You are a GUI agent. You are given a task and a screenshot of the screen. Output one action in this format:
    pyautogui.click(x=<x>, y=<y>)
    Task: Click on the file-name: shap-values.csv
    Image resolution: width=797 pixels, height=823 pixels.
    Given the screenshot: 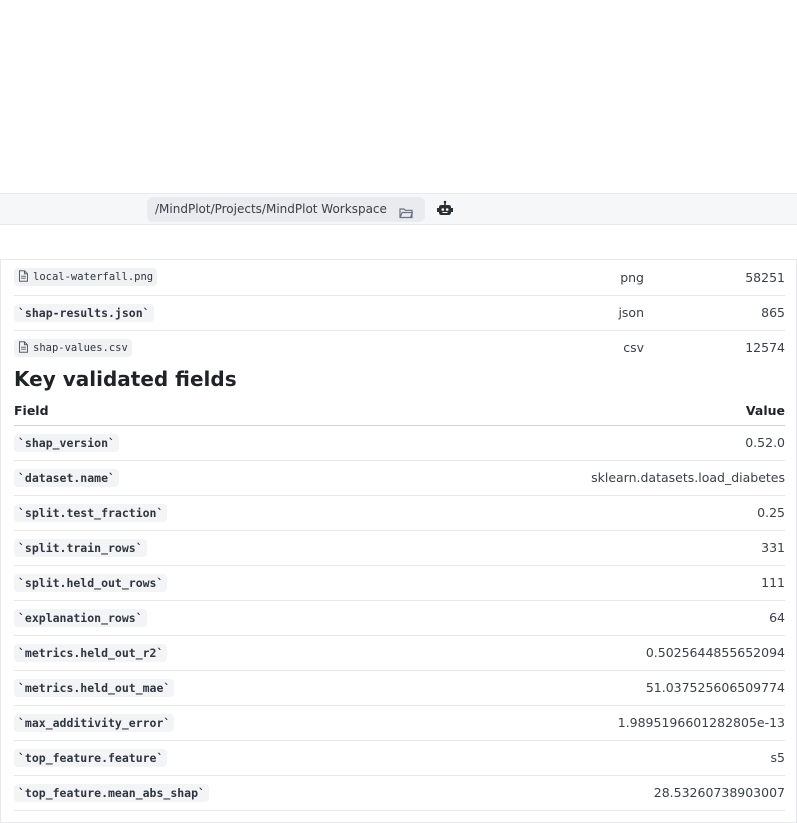 What is the action you would take?
    pyautogui.click(x=80, y=347)
    